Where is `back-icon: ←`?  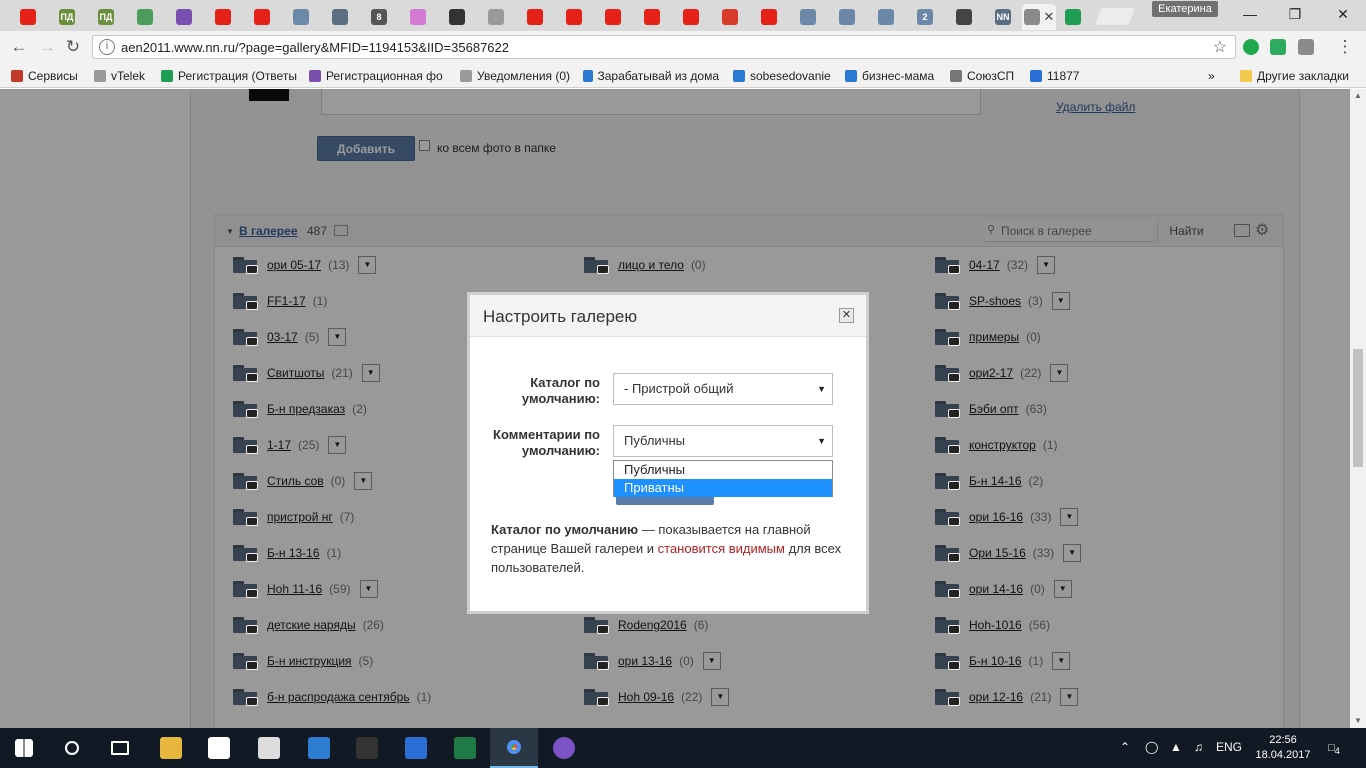
back-icon: ← is located at coordinates (19, 47).